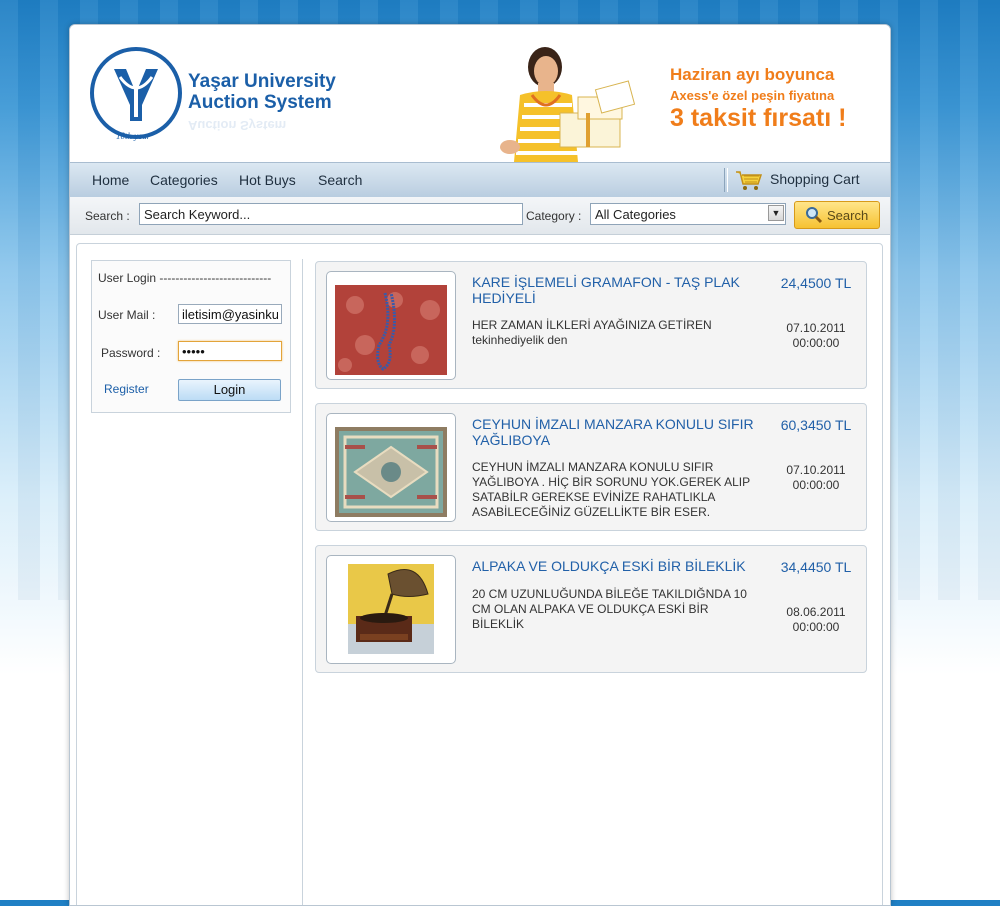 The height and width of the screenshot is (906, 1000). I want to click on nav-categories: Categories, so click(184, 180).